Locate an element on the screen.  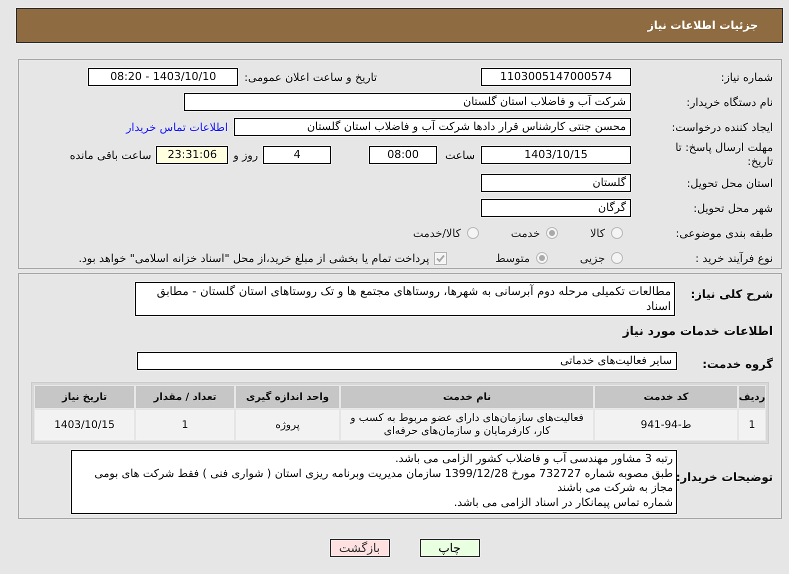
province-field: گلستان is located at coordinates (556, 183).